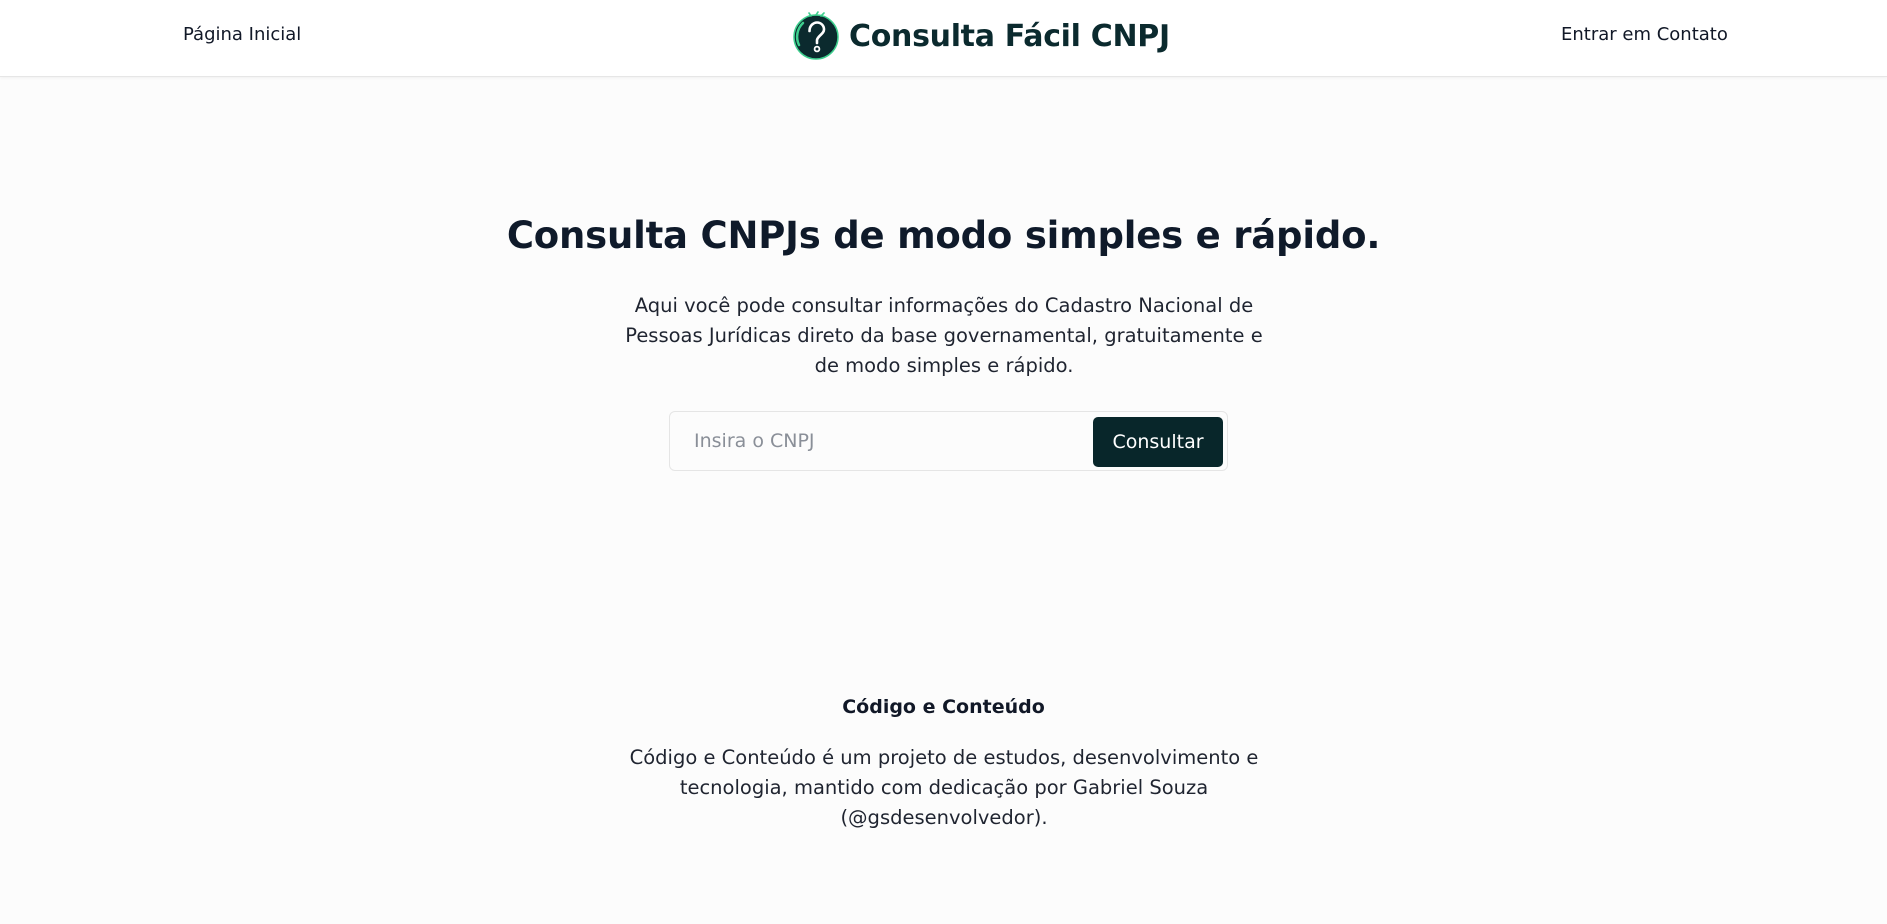 The height and width of the screenshot is (924, 1887). I want to click on cnpj-input, so click(882, 441).